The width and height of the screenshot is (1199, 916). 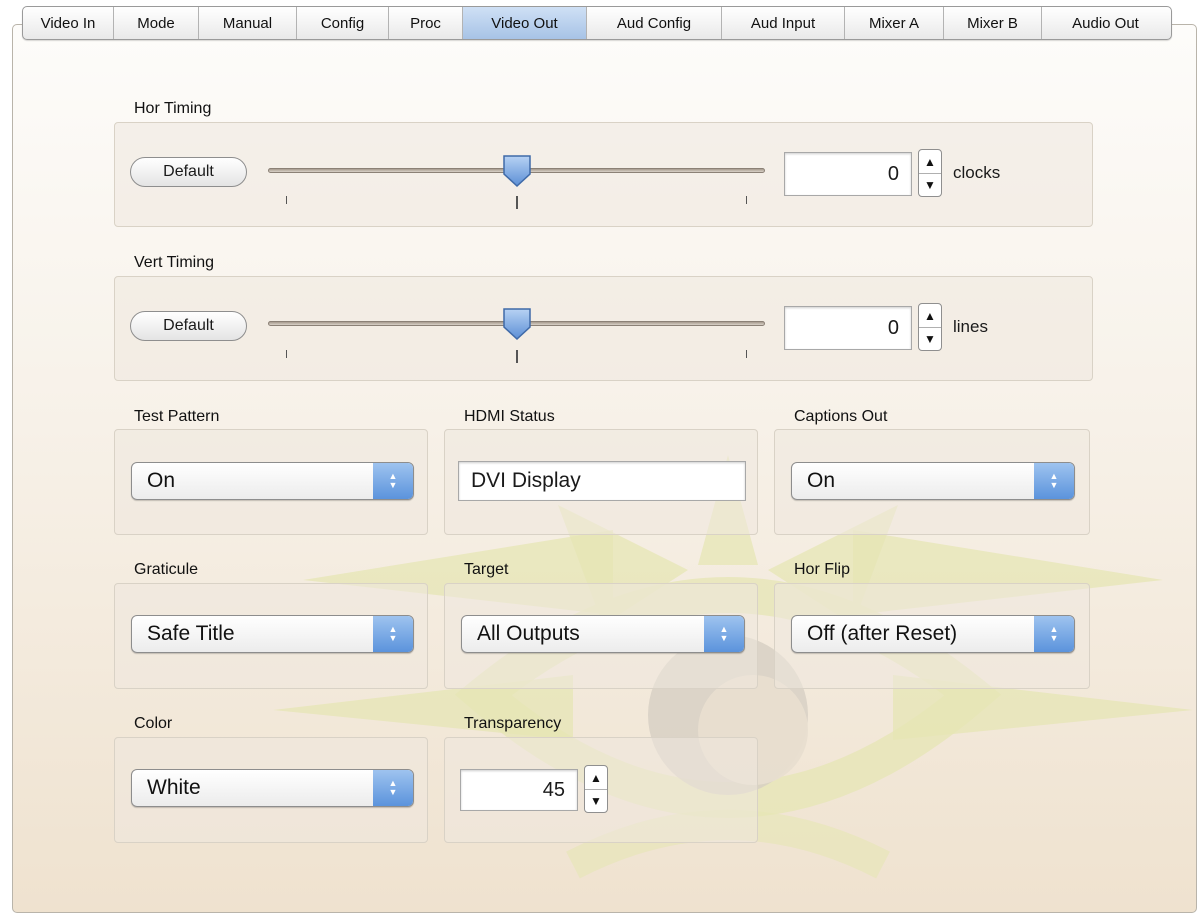 I want to click on tab-aud-input: Aud Input, so click(x=783, y=23).